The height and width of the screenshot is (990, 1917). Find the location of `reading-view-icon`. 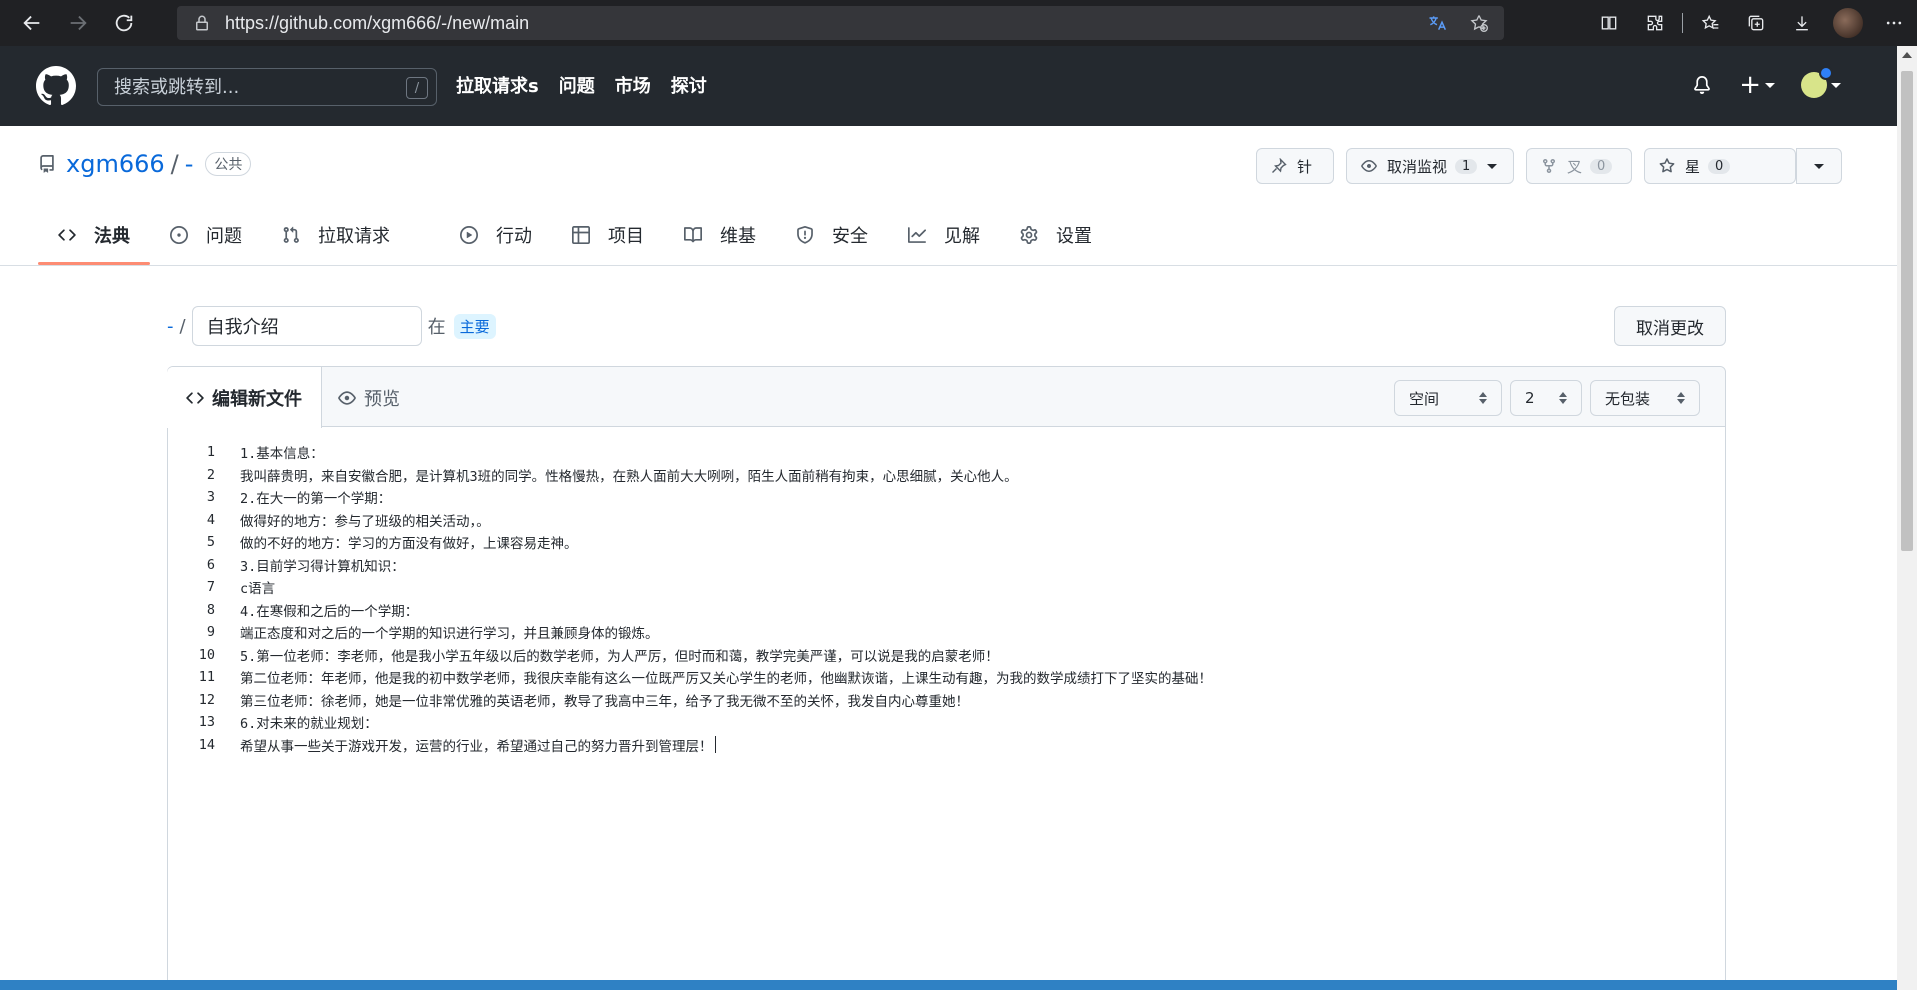

reading-view-icon is located at coordinates (1609, 23).